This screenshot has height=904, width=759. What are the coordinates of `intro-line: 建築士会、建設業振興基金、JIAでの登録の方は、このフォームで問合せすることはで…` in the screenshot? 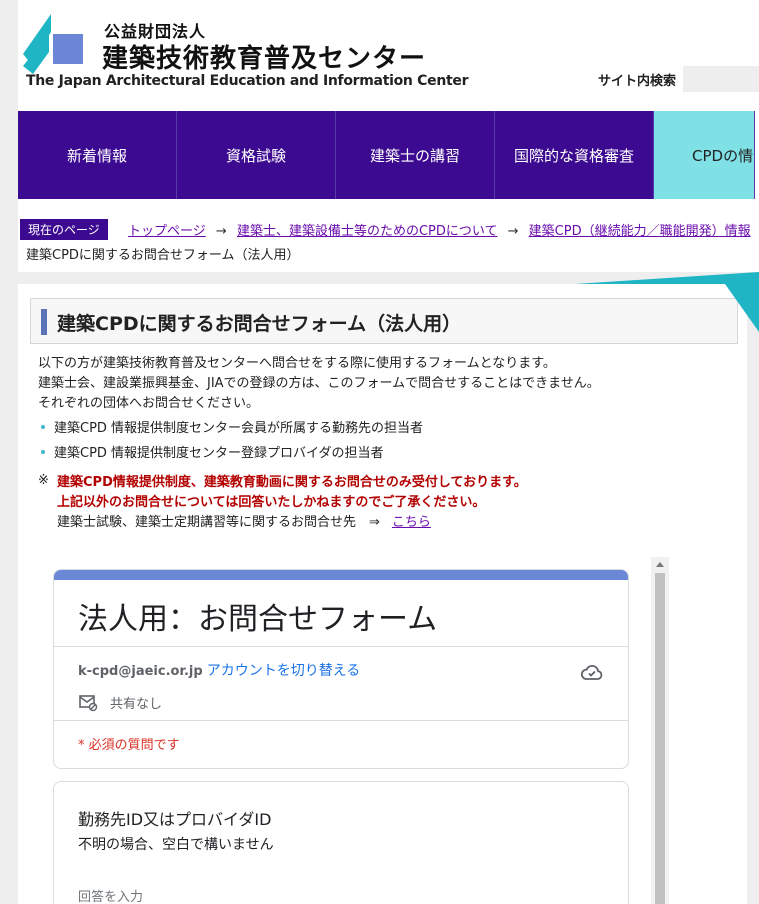 It's located at (319, 383).